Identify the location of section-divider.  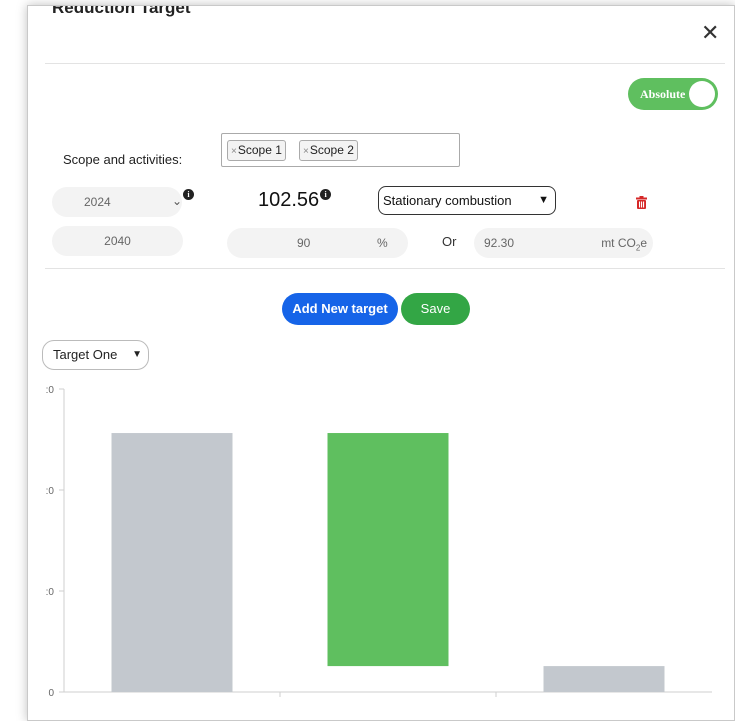
(385, 268).